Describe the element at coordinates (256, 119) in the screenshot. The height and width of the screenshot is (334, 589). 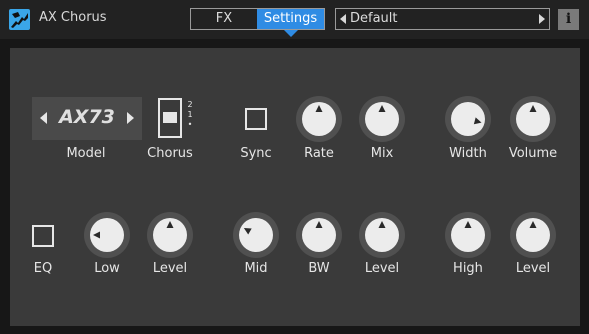
I see `sync-checkbox` at that location.